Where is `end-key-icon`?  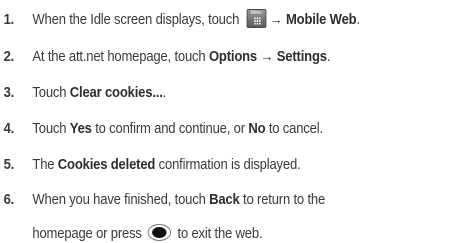
end-key-icon is located at coordinates (159, 233).